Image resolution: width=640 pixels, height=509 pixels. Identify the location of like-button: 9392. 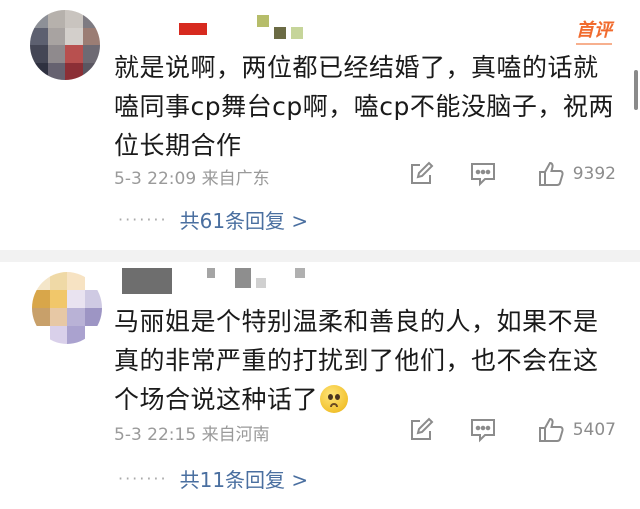
(576, 174).